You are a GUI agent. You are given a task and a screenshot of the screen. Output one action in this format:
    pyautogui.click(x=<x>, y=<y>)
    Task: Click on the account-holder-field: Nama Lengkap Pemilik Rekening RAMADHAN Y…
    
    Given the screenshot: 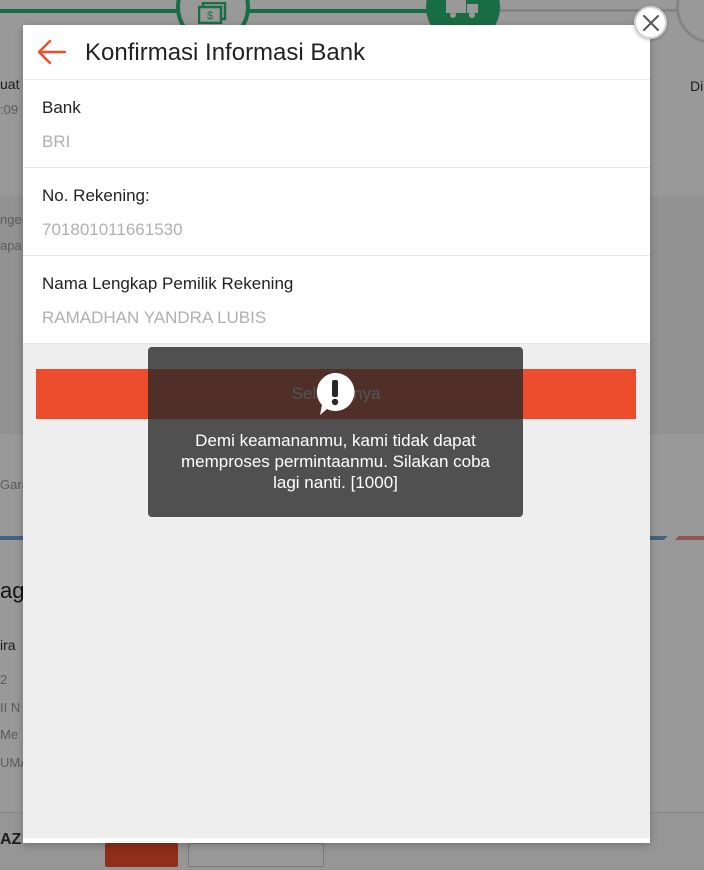 What is the action you would take?
    pyautogui.click(x=336, y=300)
    